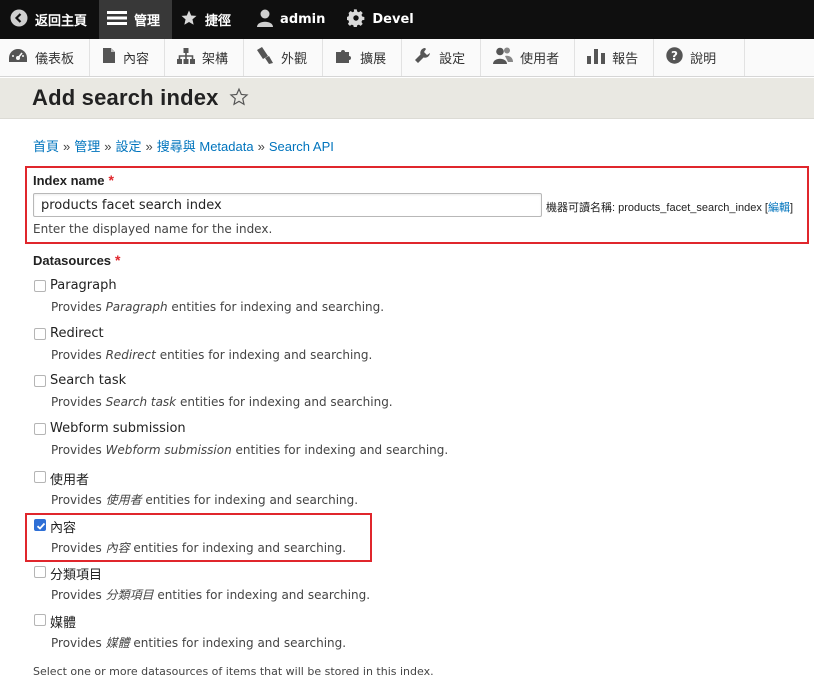  What do you see at coordinates (301, 146) in the screenshot?
I see `breadcrumb-search-api: Search API` at bounding box center [301, 146].